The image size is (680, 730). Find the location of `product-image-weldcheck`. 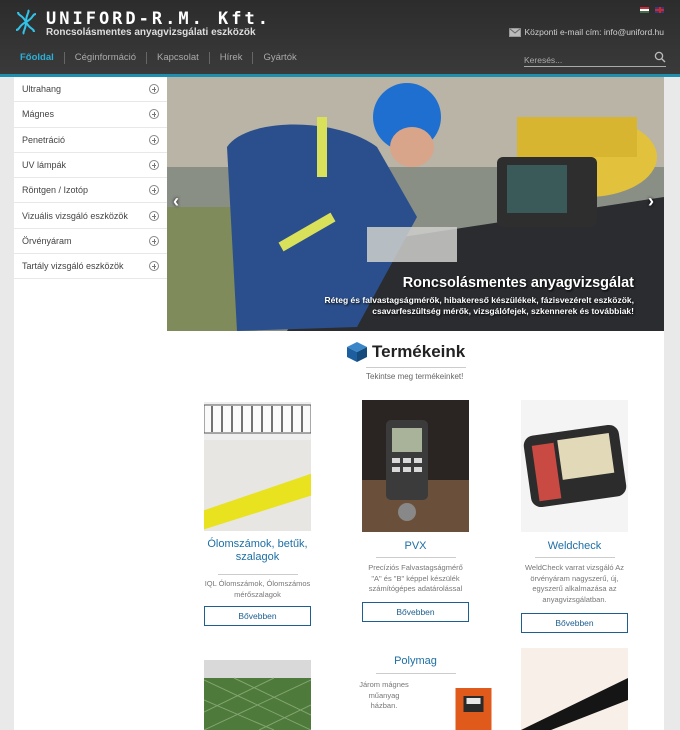

product-image-weldcheck is located at coordinates (574, 466).